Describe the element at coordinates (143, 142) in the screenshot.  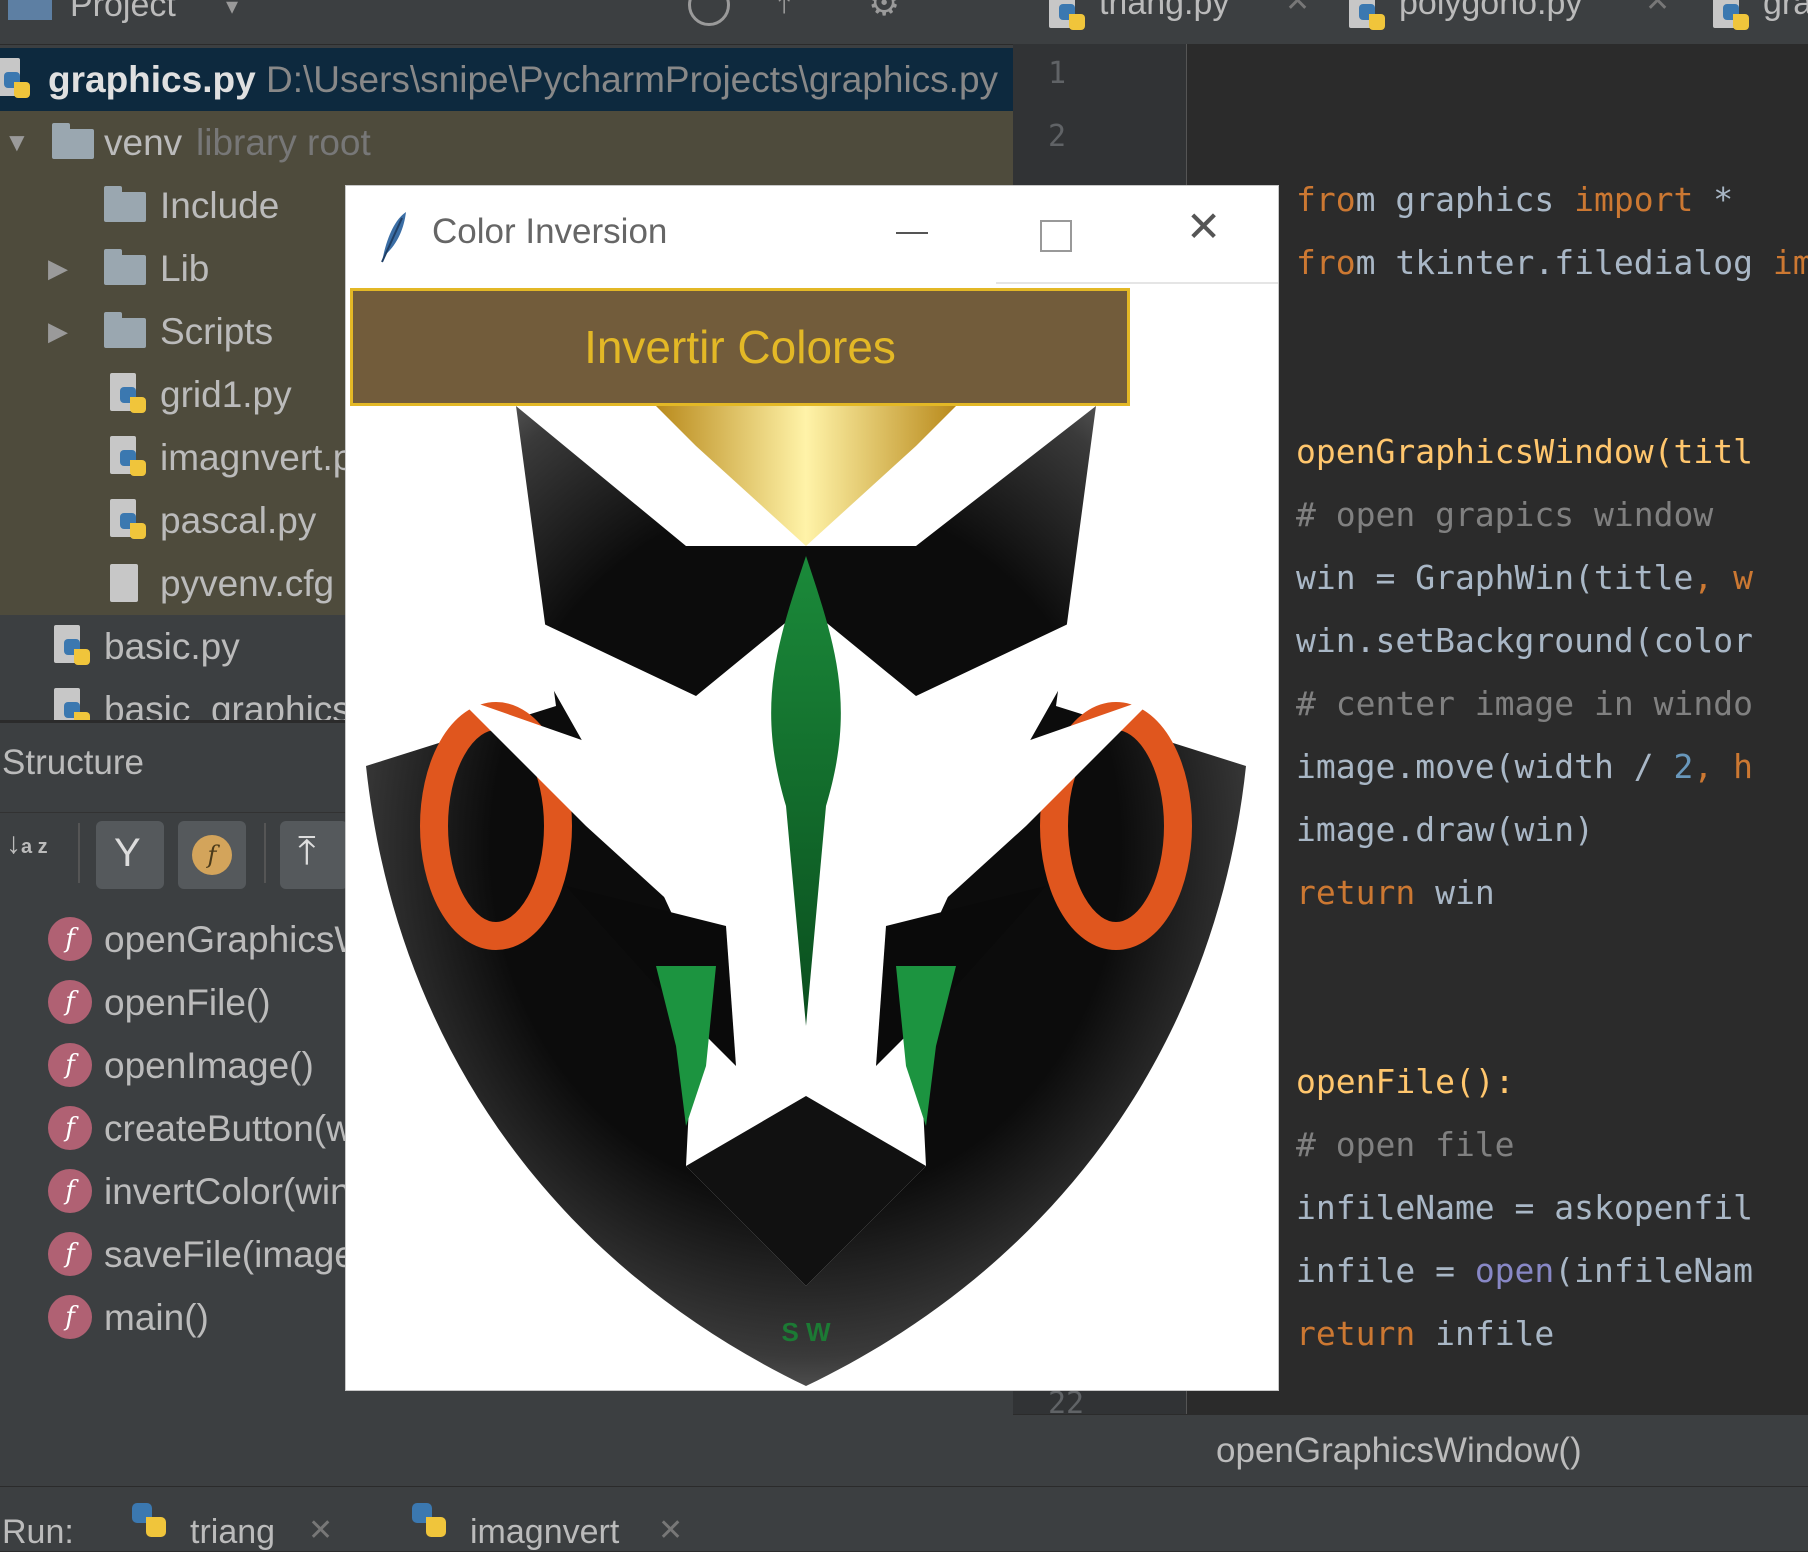
I see `tree-folder-name: venv` at that location.